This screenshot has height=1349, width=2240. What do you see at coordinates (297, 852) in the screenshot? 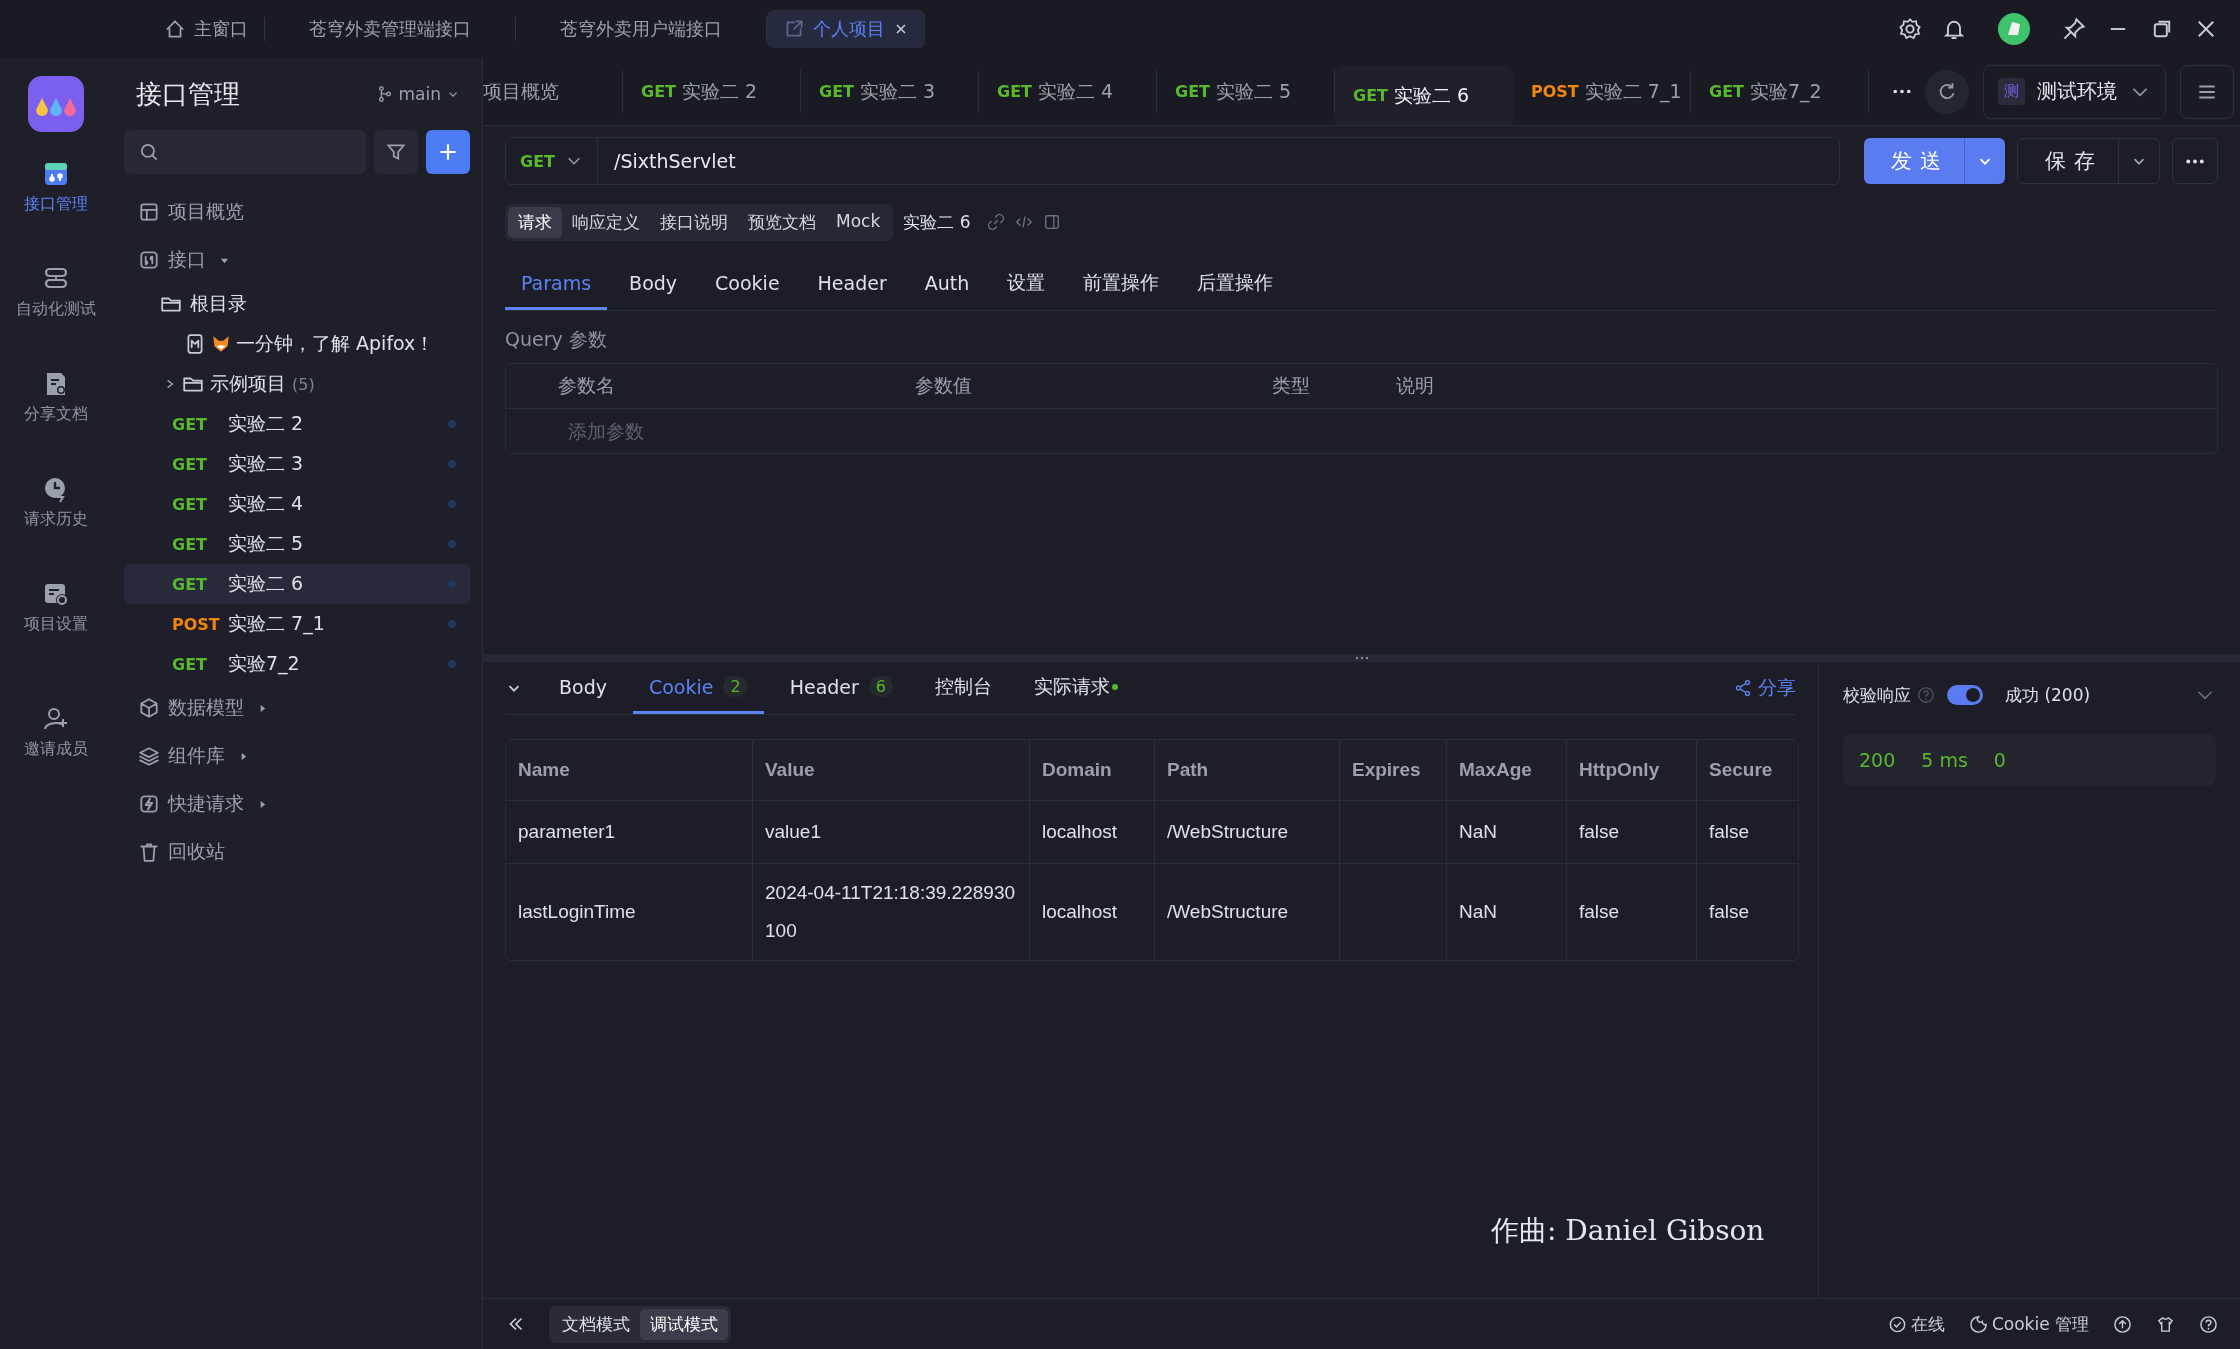
I see `tree-item: 回收站` at bounding box center [297, 852].